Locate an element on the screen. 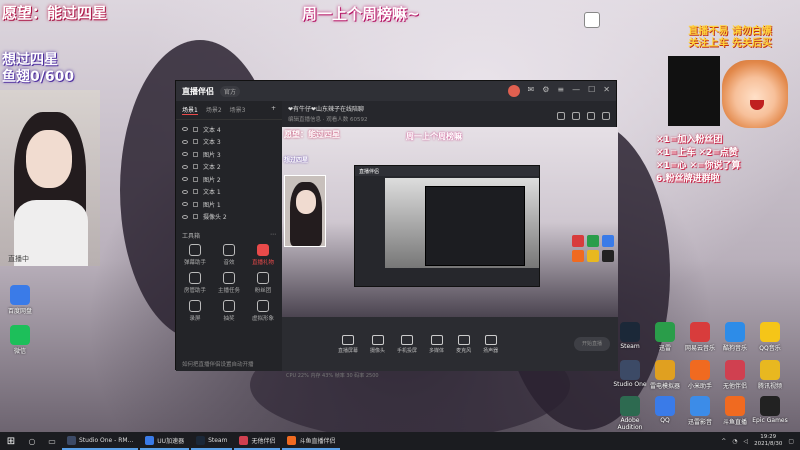  desktop-icon: QQ is located at coordinates (665, 410).